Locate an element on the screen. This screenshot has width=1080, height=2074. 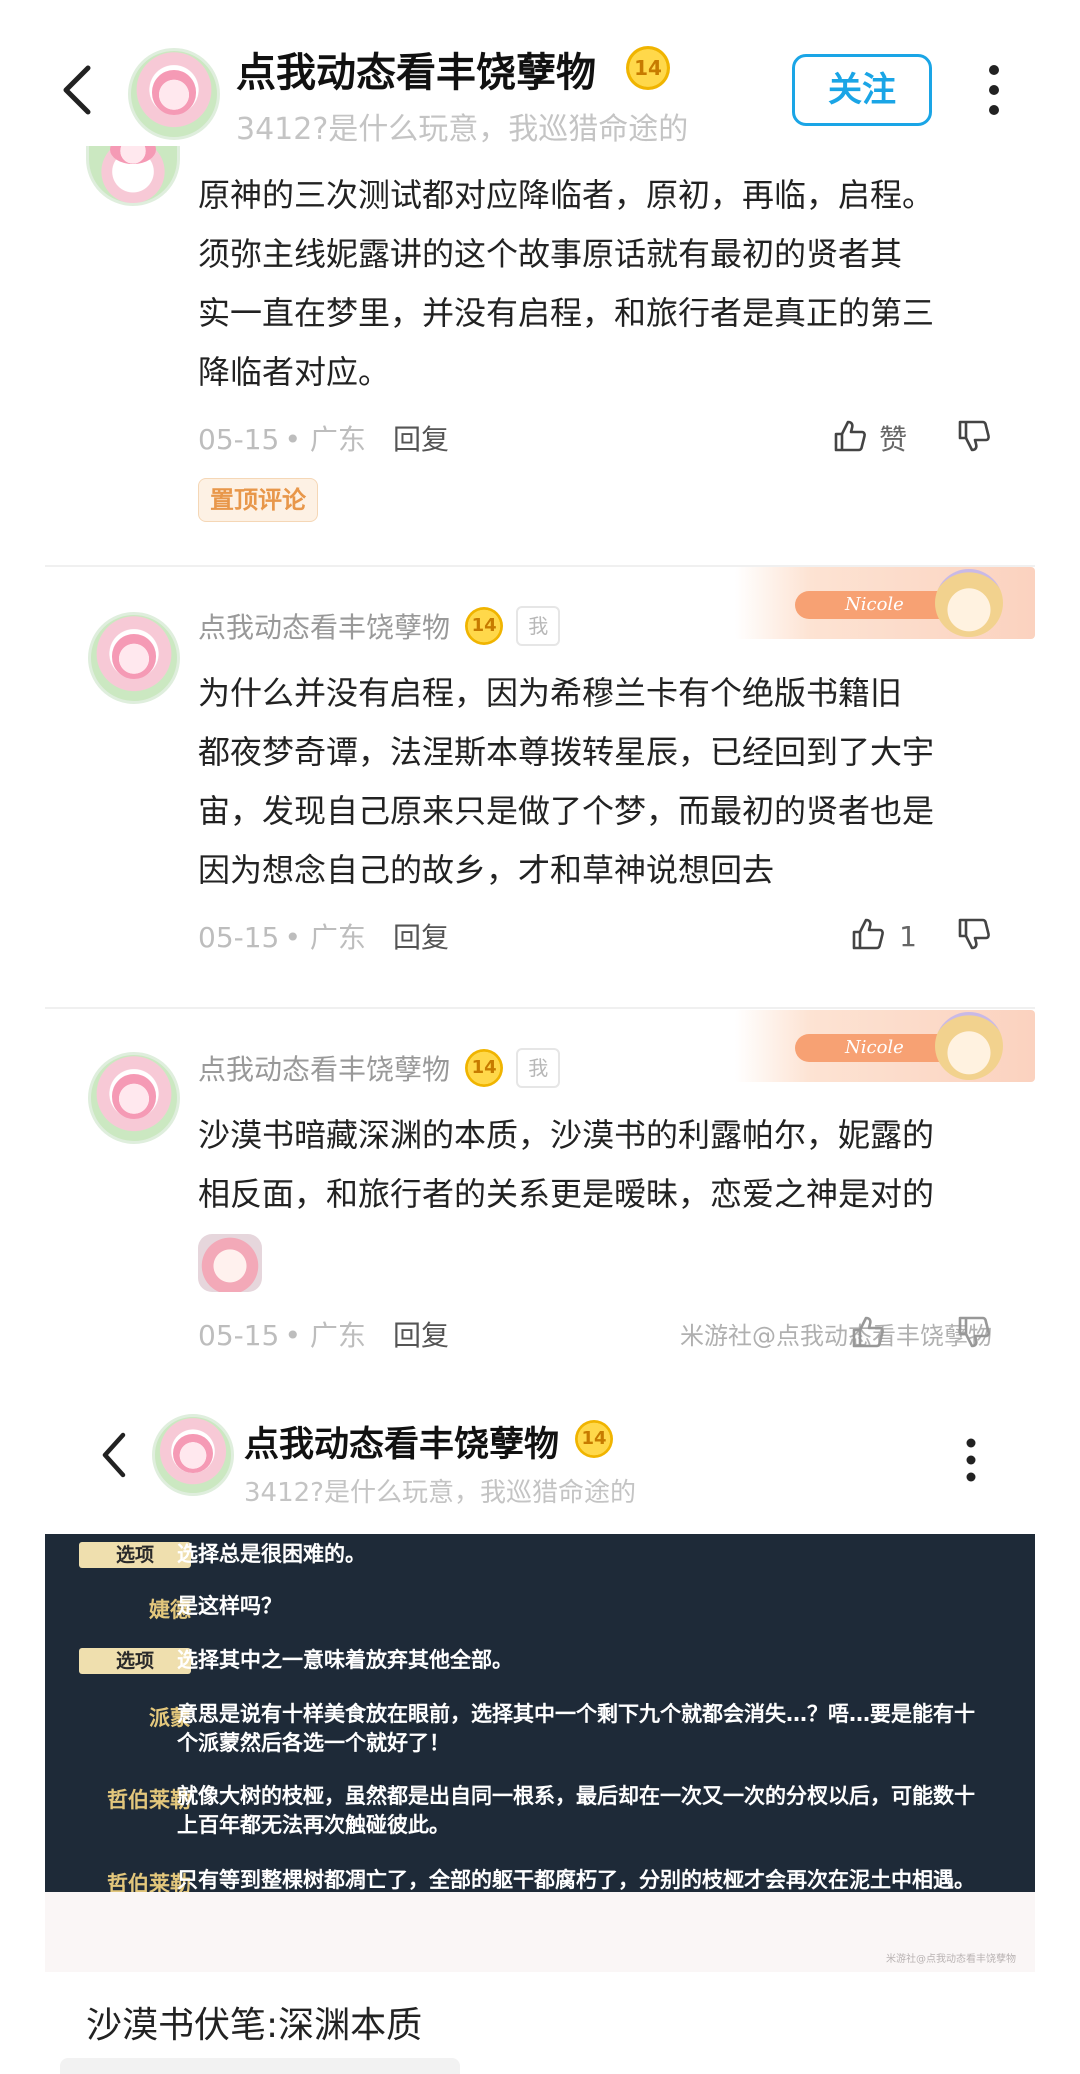
like-button: 赞 is located at coordinates (869, 438).